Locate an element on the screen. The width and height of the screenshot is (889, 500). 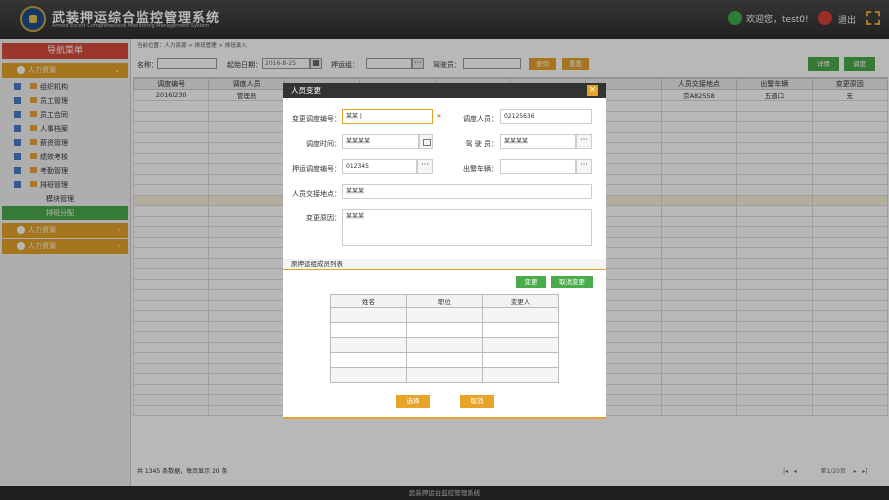
member-table: 姓名 职位 变更人 is located at coordinates (444, 338).